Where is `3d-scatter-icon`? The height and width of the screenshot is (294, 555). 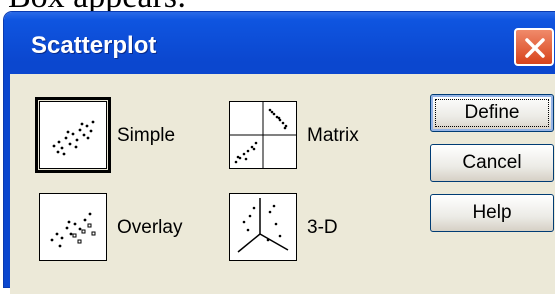
3d-scatter-icon is located at coordinates (263, 227).